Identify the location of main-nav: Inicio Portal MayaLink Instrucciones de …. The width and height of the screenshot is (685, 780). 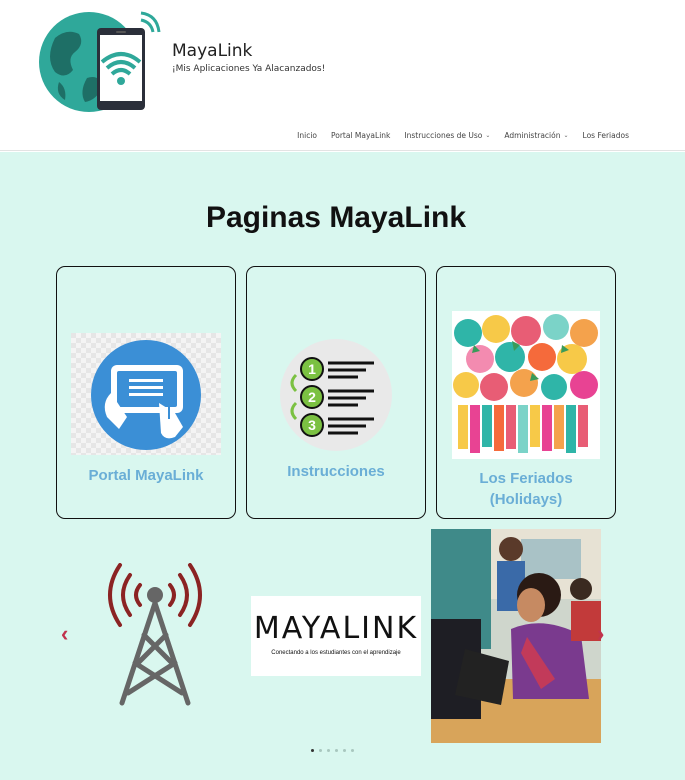
(456, 135).